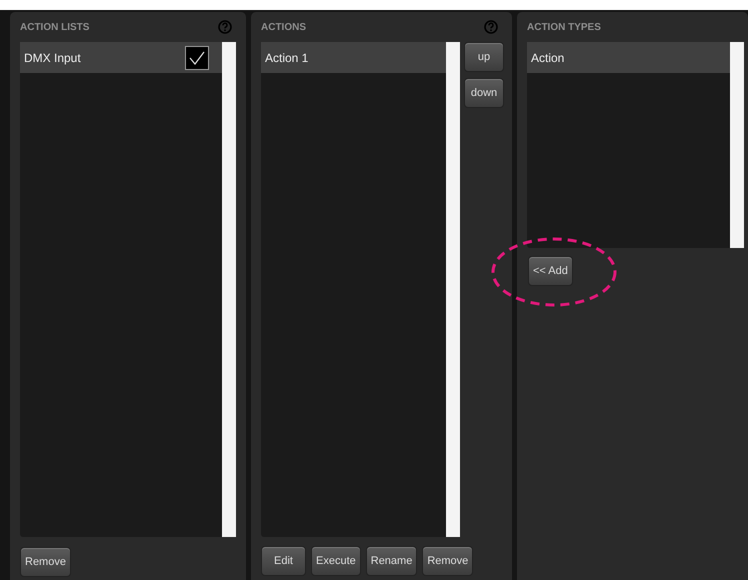 The height and width of the screenshot is (580, 748). What do you see at coordinates (283, 561) in the screenshot?
I see `action-button: Edit` at bounding box center [283, 561].